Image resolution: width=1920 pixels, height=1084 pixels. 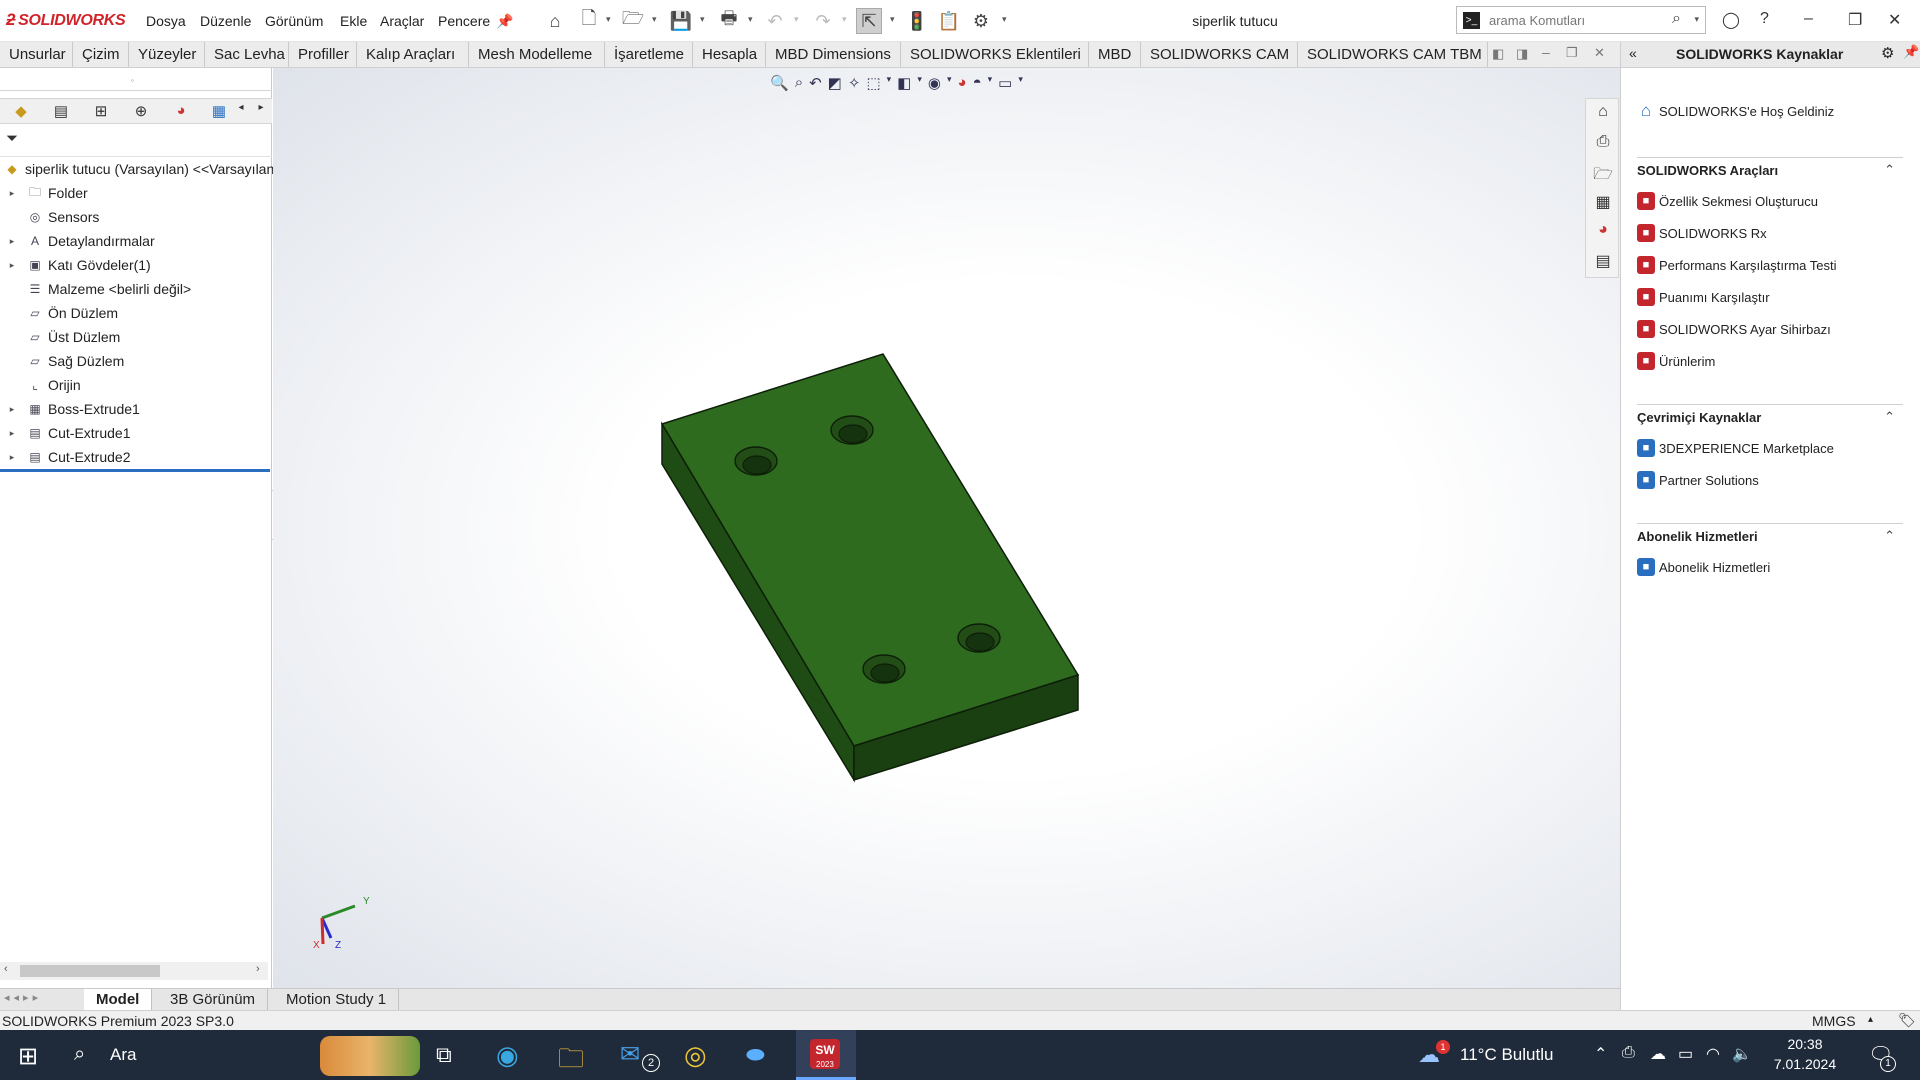 I want to click on pin-icon: 📌, so click(x=505, y=21).